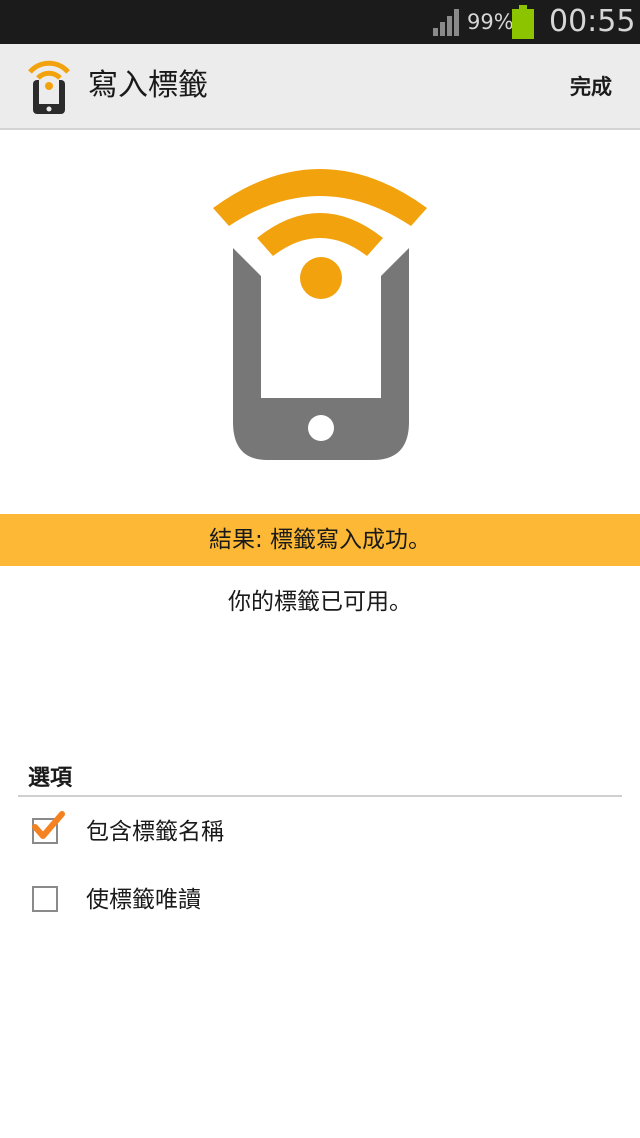 Image resolution: width=640 pixels, height=1138 pixels. I want to click on checkbox, so click(45, 899).